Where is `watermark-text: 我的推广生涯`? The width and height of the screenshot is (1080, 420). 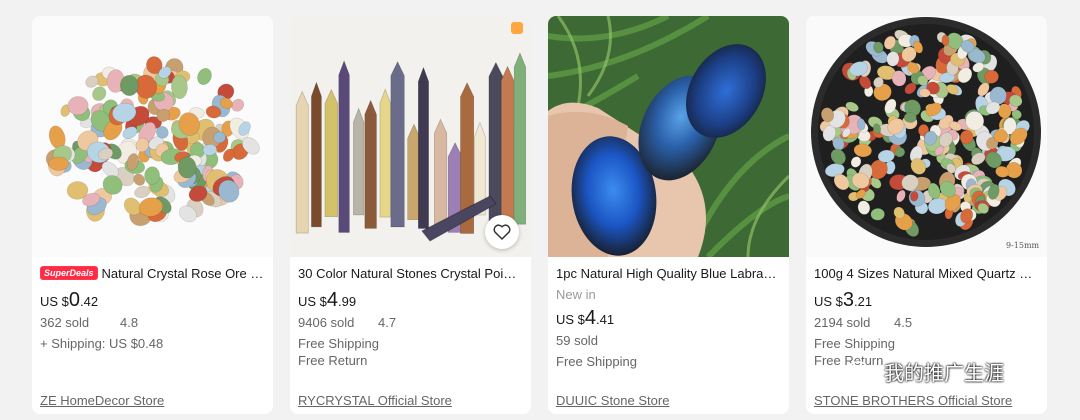
watermark-text: 我的推广生涯 is located at coordinates (944, 373).